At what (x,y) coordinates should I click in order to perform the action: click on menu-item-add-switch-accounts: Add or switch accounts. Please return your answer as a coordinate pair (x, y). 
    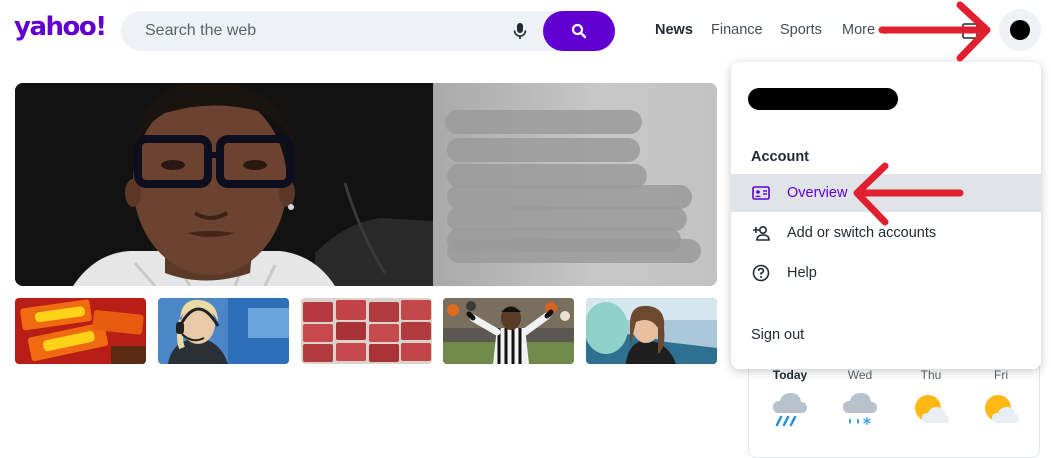
    Looking at the image, I should click on (886, 233).